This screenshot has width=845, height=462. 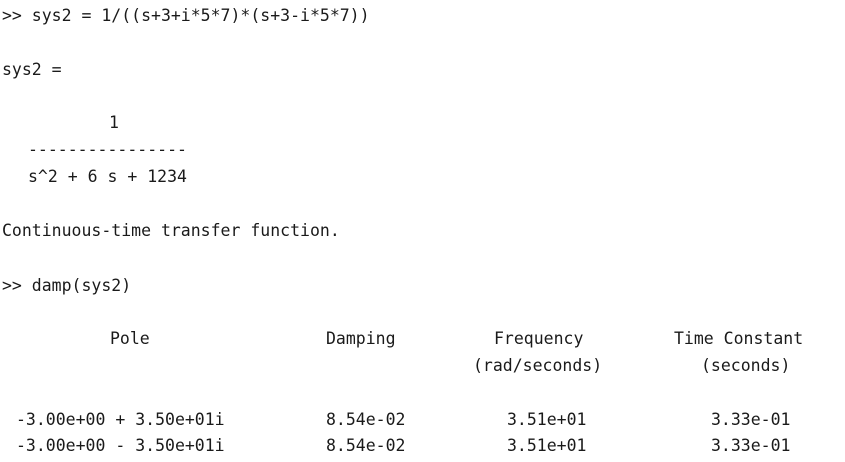 What do you see at coordinates (547, 419) in the screenshot?
I see `table-row-1-frequency: 3.51e+01` at bounding box center [547, 419].